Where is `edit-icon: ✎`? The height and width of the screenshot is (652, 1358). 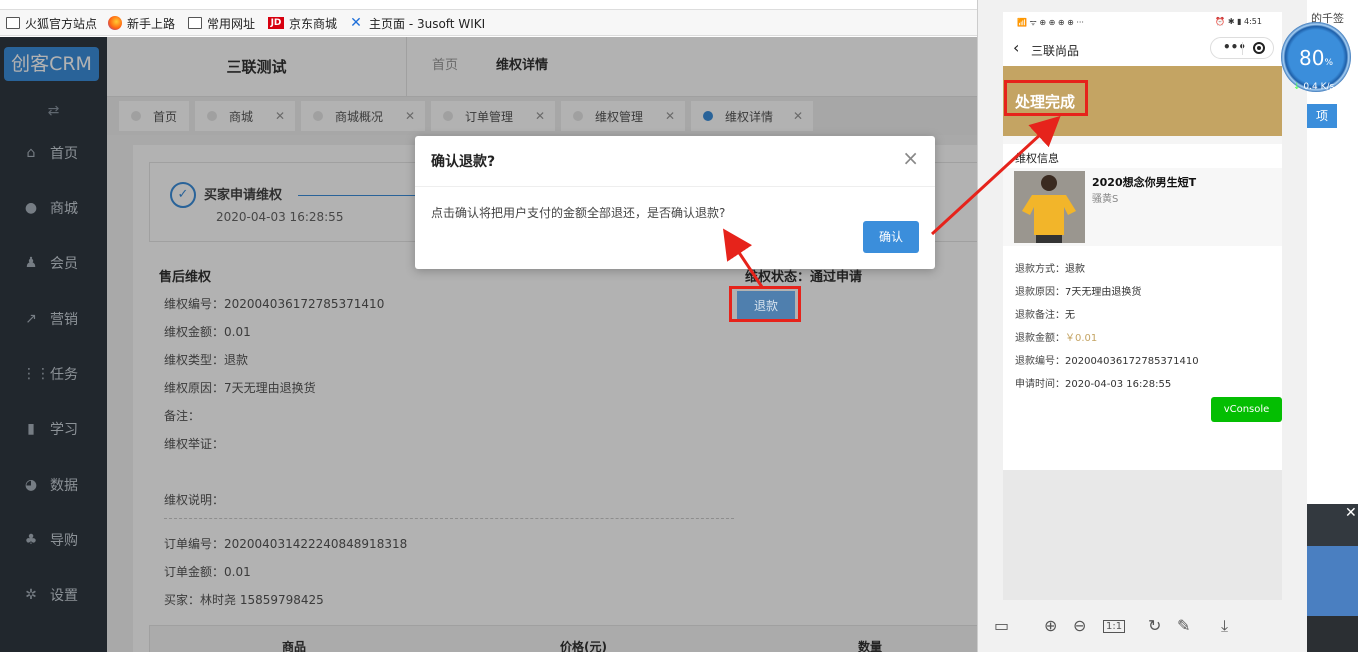
edit-icon: ✎ is located at coordinates (1183, 625).